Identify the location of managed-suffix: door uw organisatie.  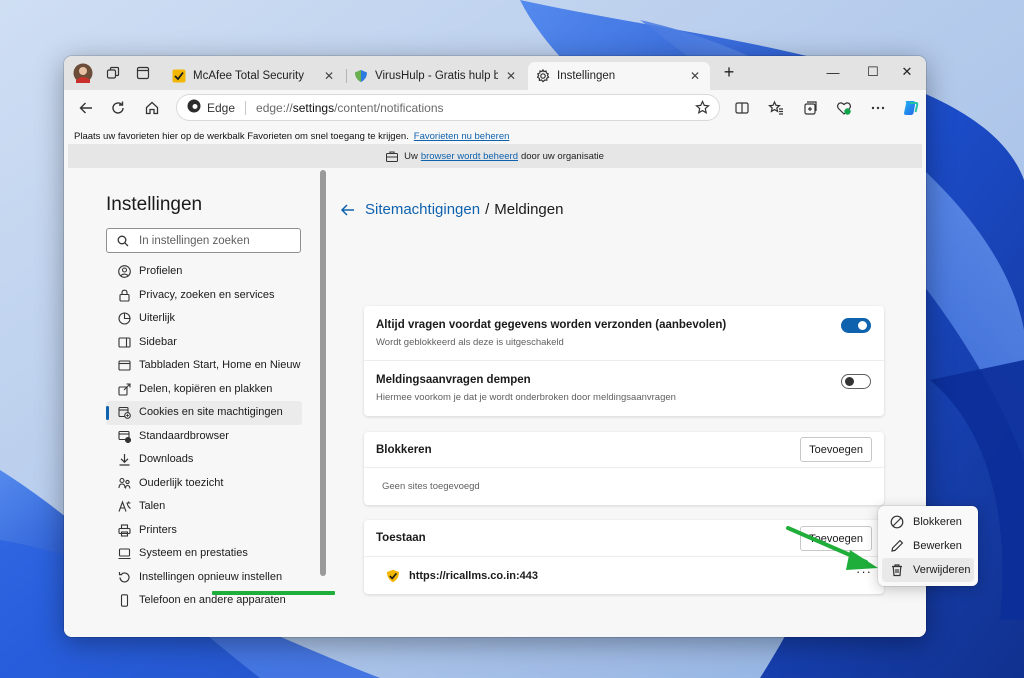
(562, 156).